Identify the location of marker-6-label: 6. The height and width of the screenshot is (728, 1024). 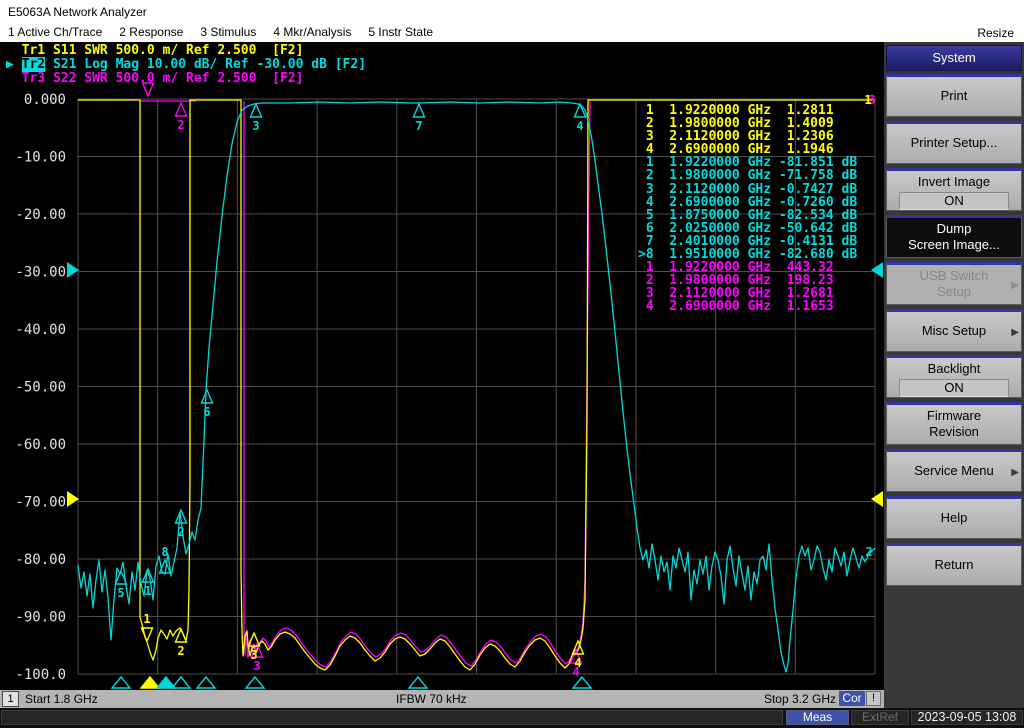
(206, 412).